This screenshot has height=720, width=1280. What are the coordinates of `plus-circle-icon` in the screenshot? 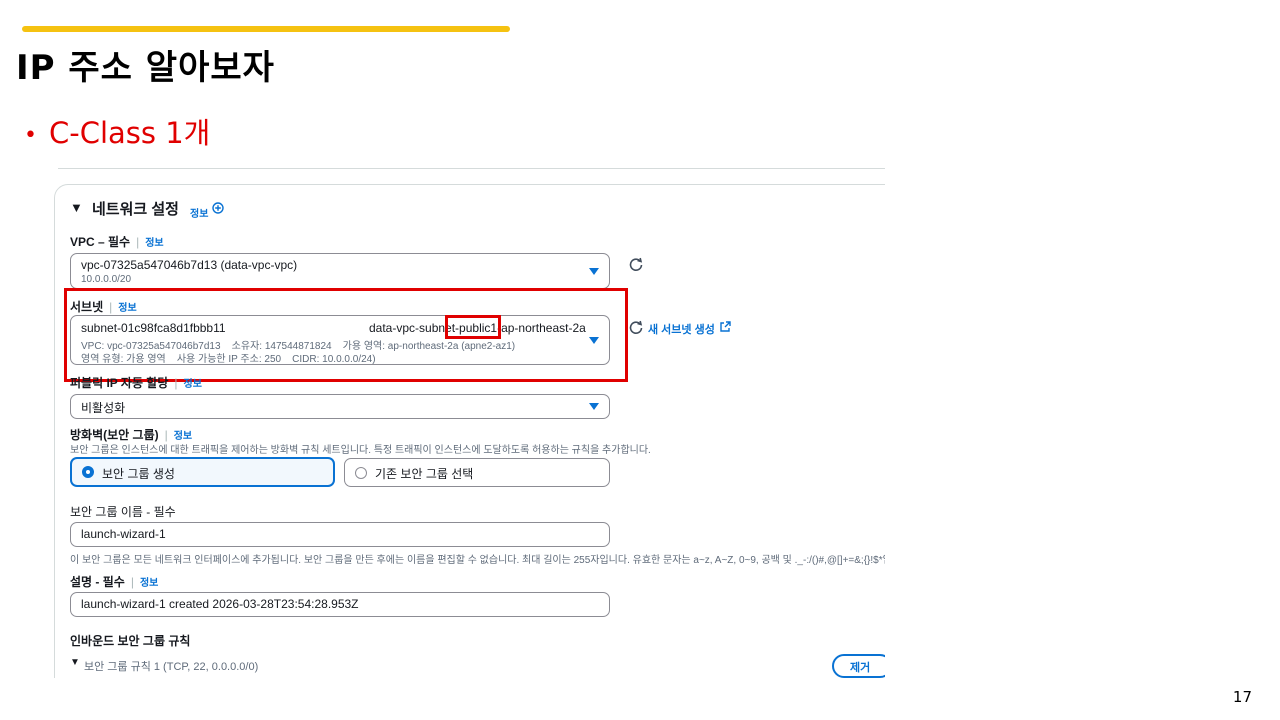 It's located at (218, 208).